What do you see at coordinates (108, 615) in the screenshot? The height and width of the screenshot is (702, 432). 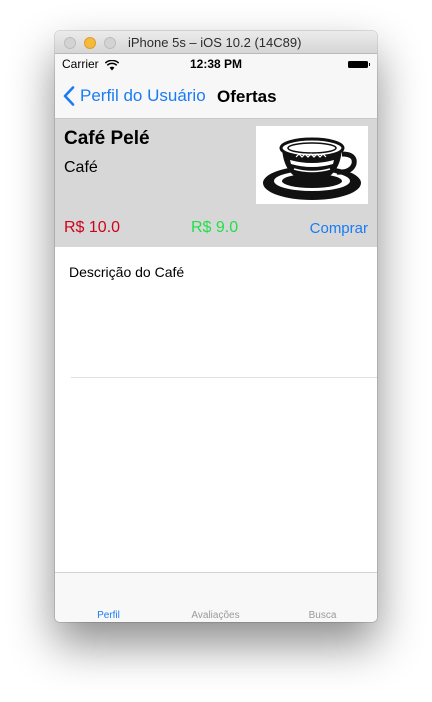 I see `tab-perfil: Perfil` at bounding box center [108, 615].